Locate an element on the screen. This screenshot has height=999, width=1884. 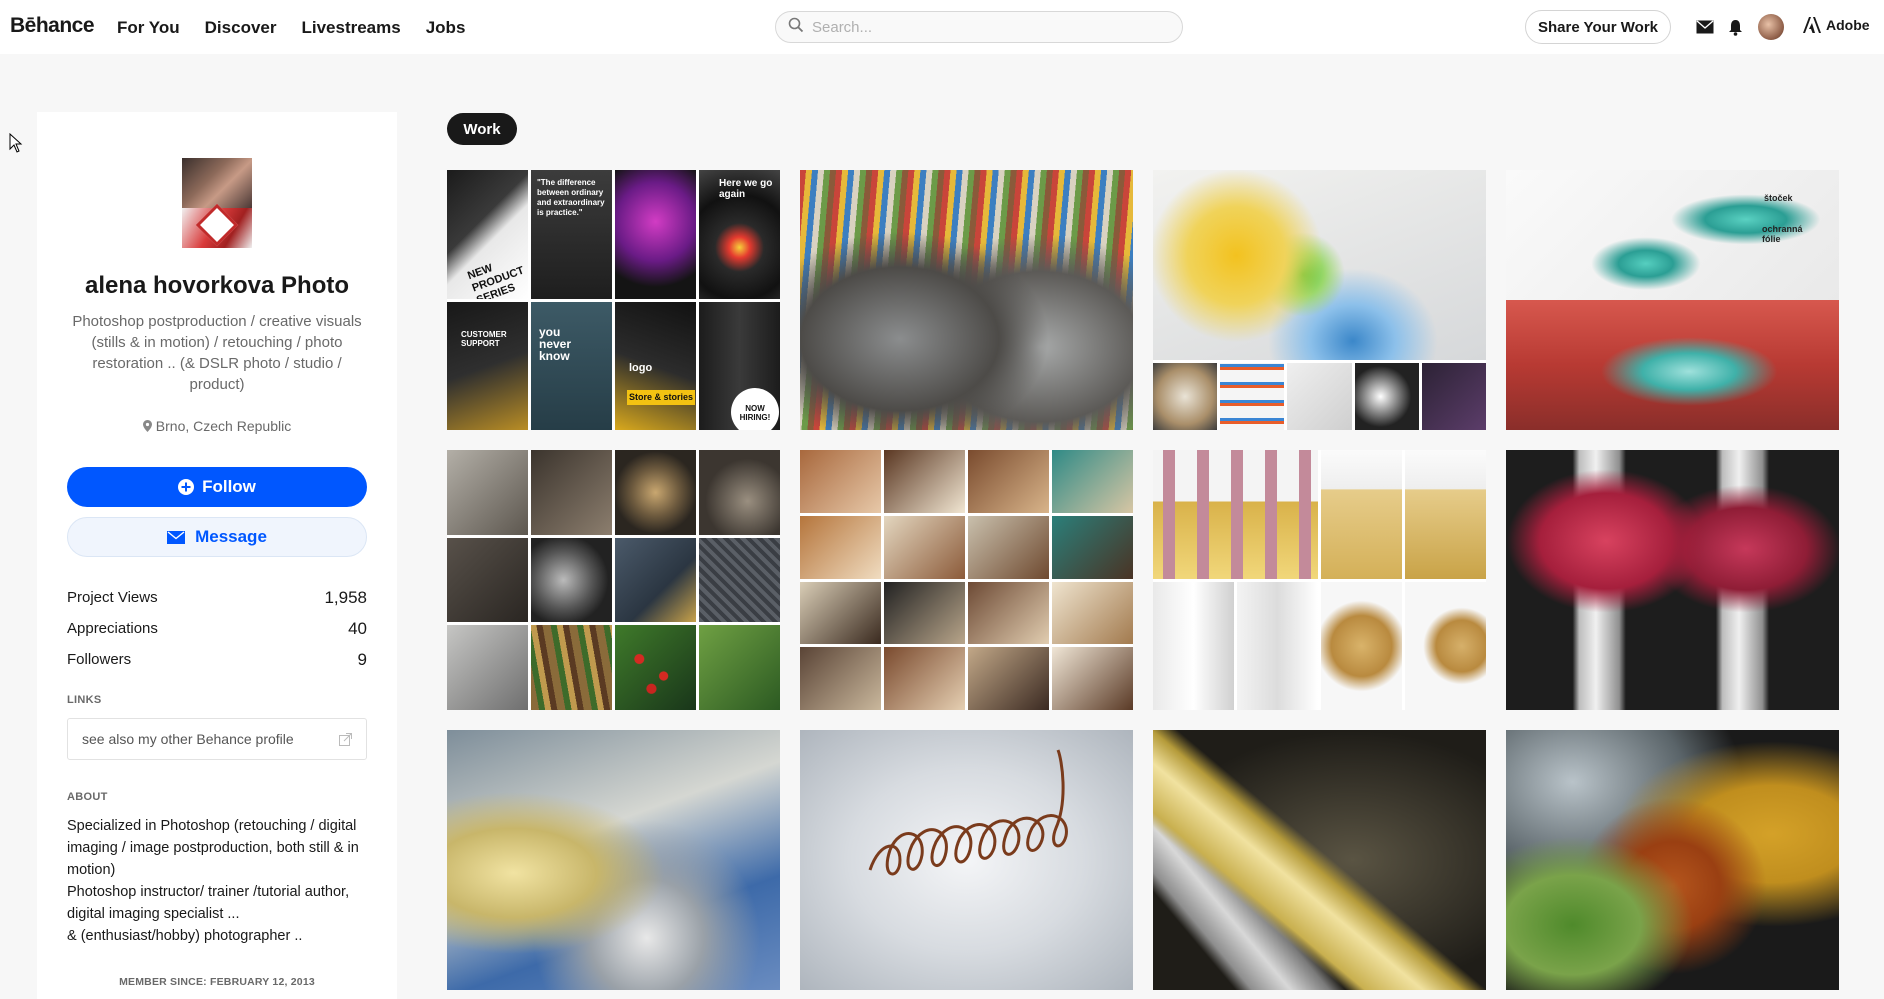
search-icon is located at coordinates (796, 27).